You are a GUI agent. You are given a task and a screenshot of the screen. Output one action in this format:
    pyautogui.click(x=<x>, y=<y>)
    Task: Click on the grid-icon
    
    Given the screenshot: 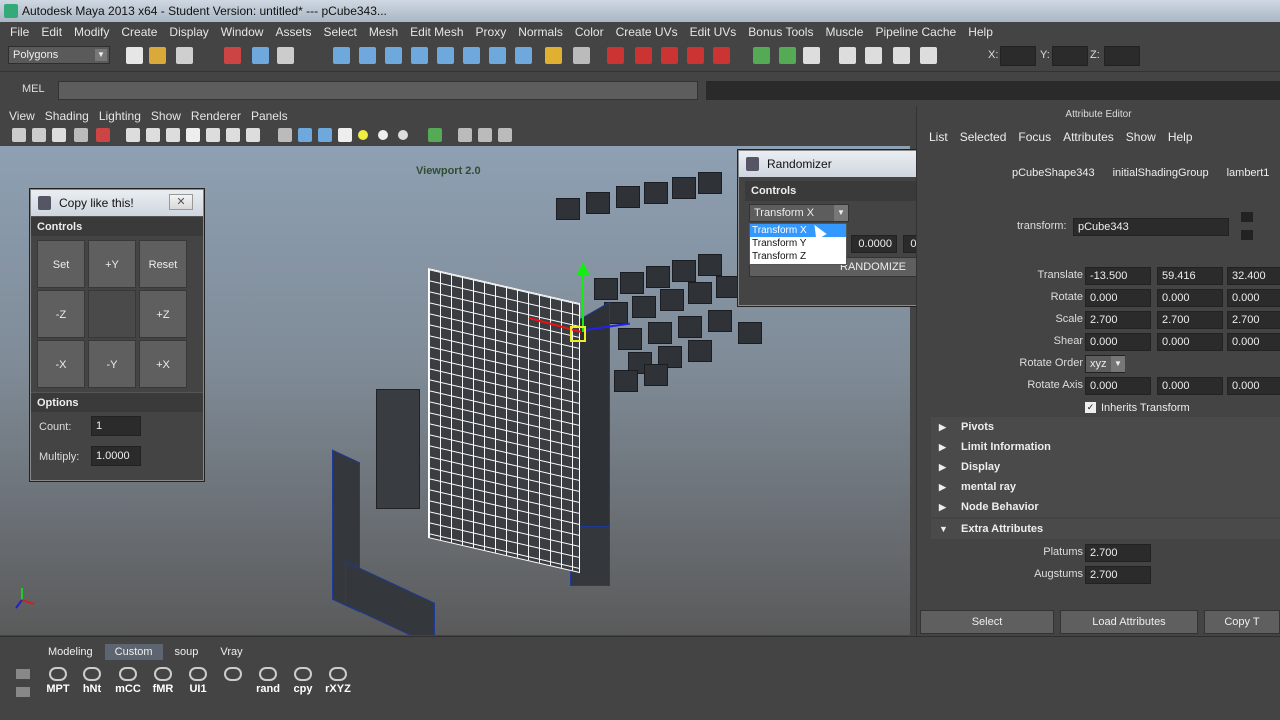 What is the action you would take?
    pyautogui.click(x=103, y=135)
    